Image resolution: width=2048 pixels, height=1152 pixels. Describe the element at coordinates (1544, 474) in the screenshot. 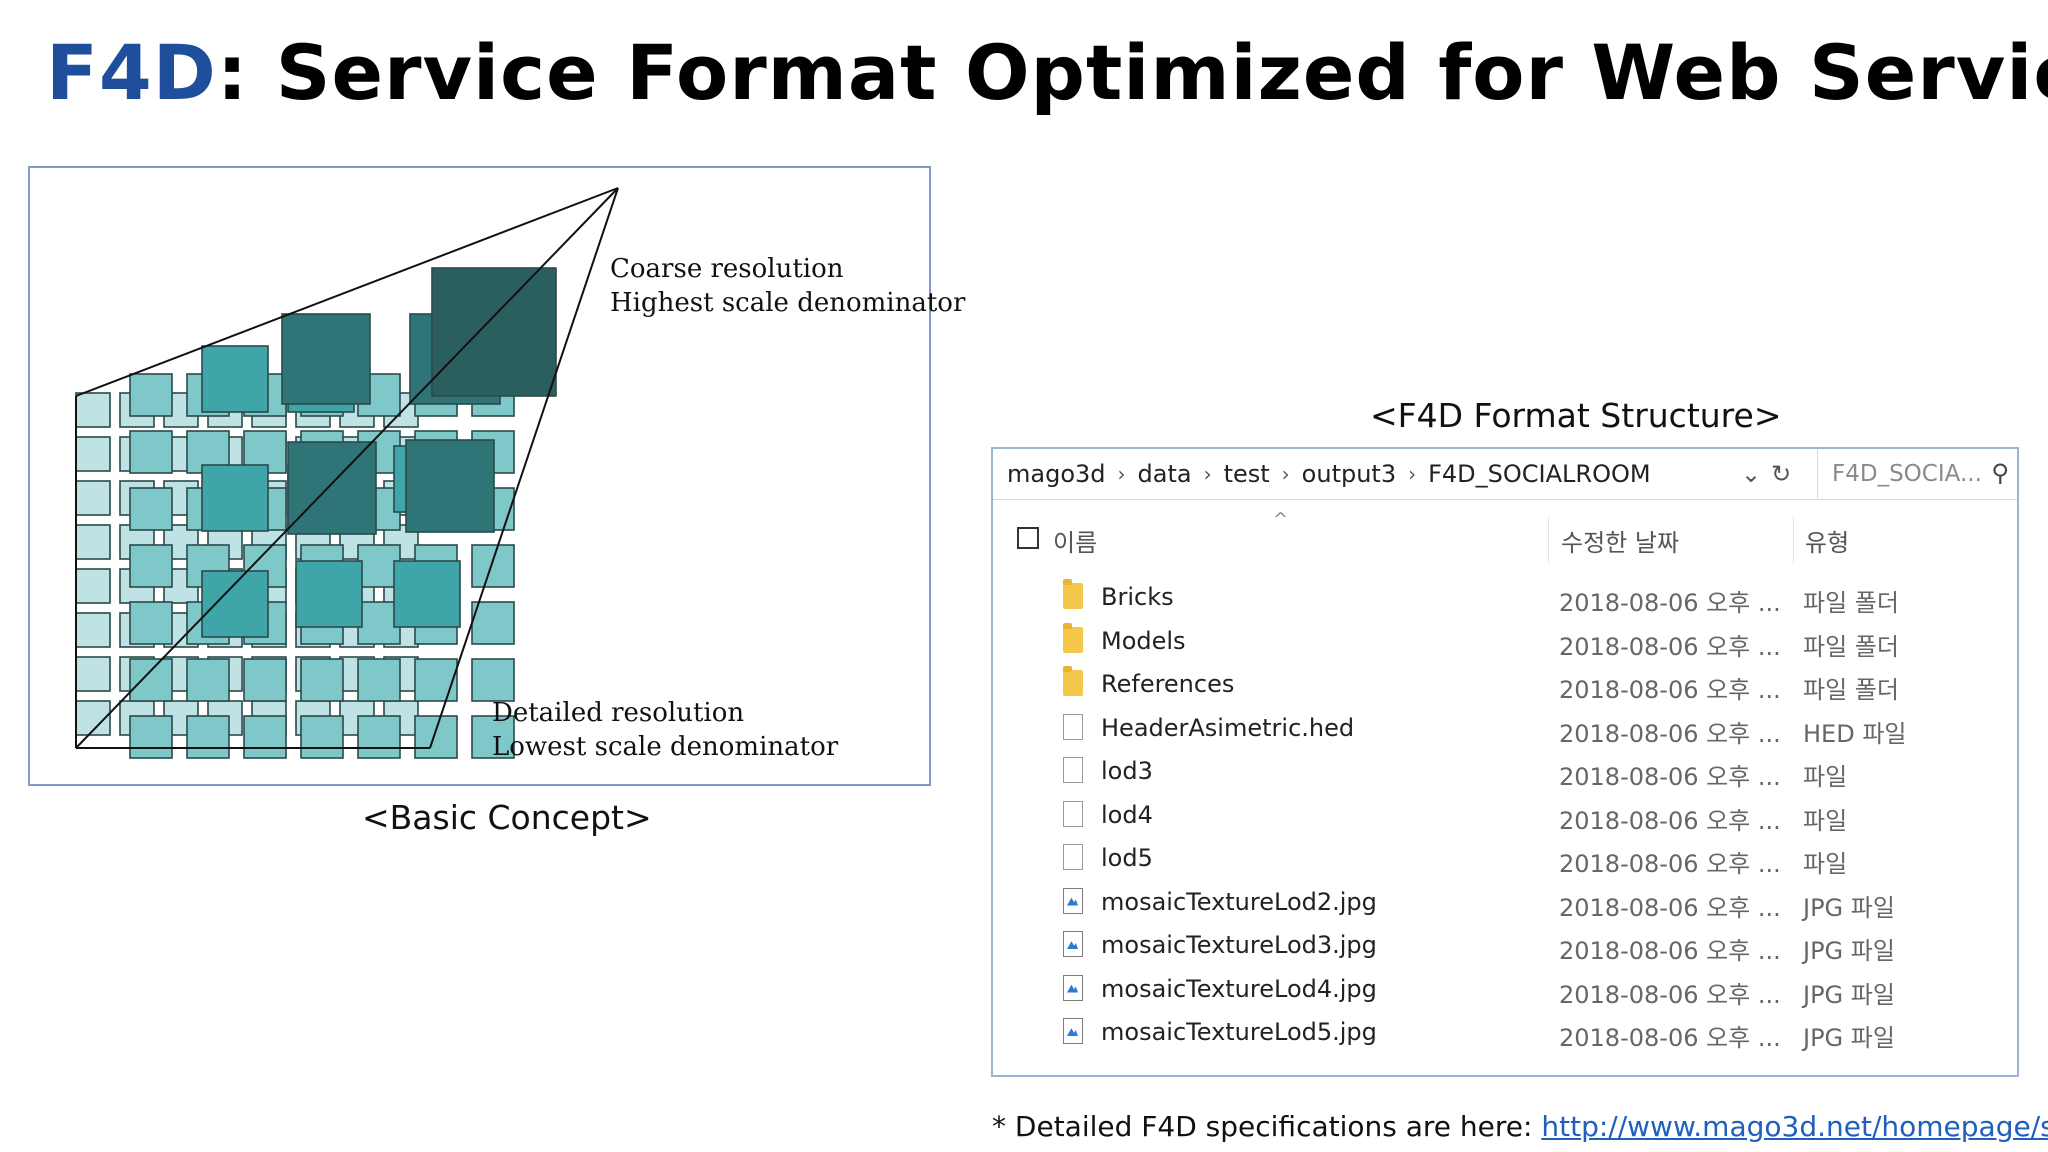

I see `breadcrumb-item: F4D_SOCIALROOM` at that location.